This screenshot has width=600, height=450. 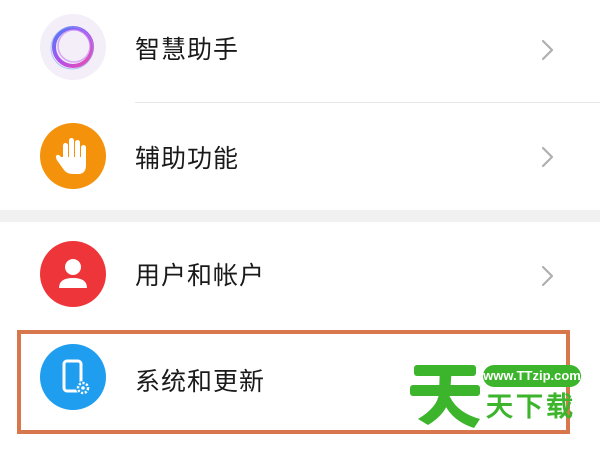 I want to click on watermark: www.TTzip.com 天下载, so click(x=495, y=392).